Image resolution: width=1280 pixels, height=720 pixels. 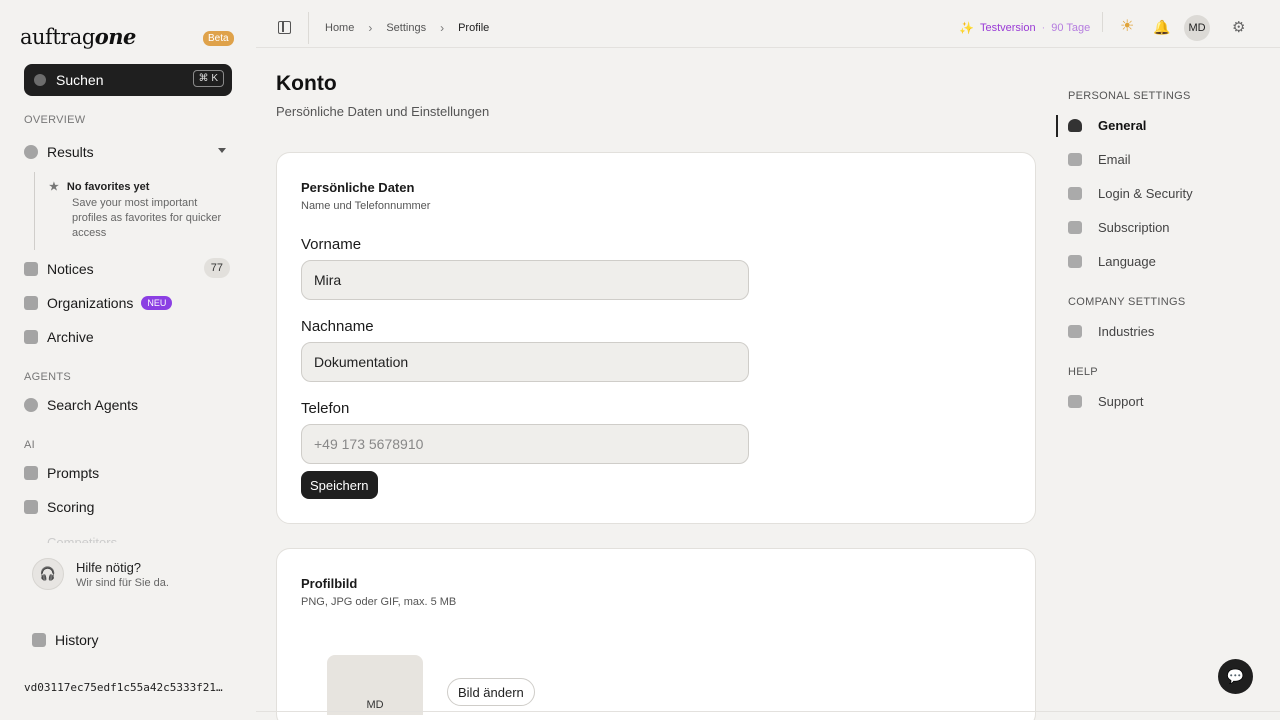 I want to click on breadcrumb-settings: Settings, so click(x=406, y=28).